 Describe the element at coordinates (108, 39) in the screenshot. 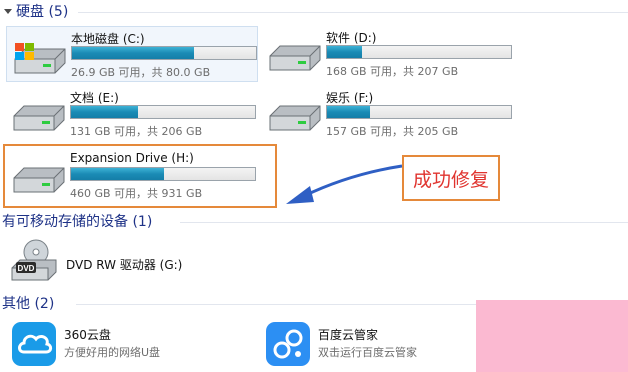

I see `drive-name: 本地磁盘 (C:)` at that location.